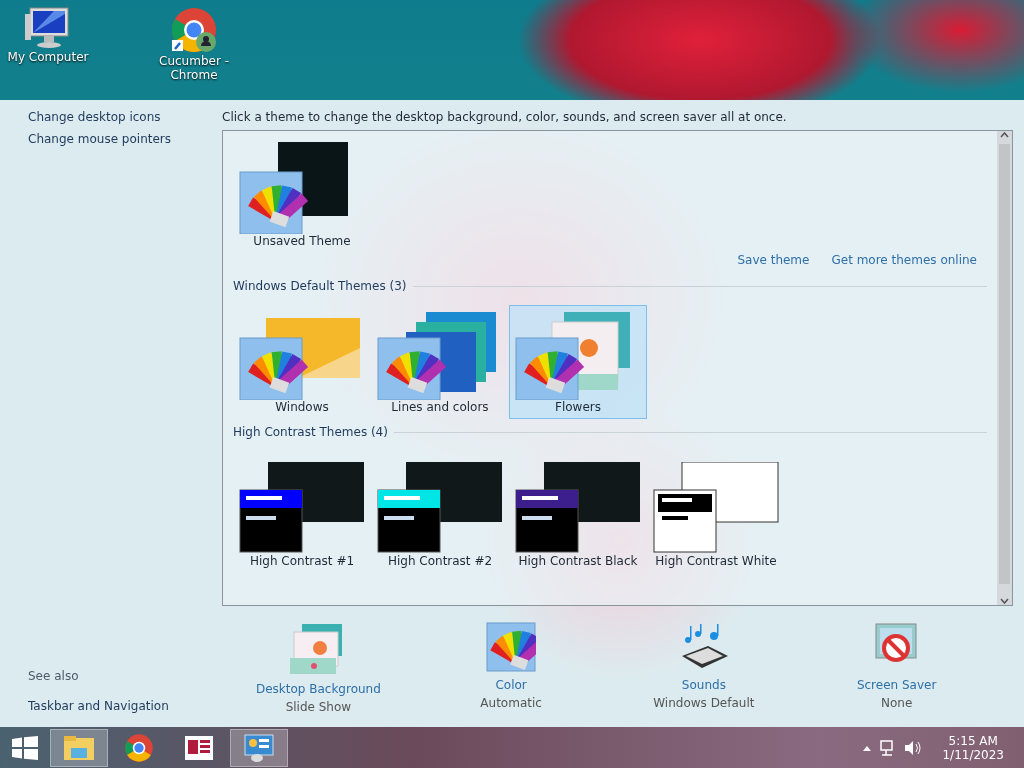  What do you see at coordinates (318, 689) in the screenshot?
I see `setting-link: Desktop Background` at bounding box center [318, 689].